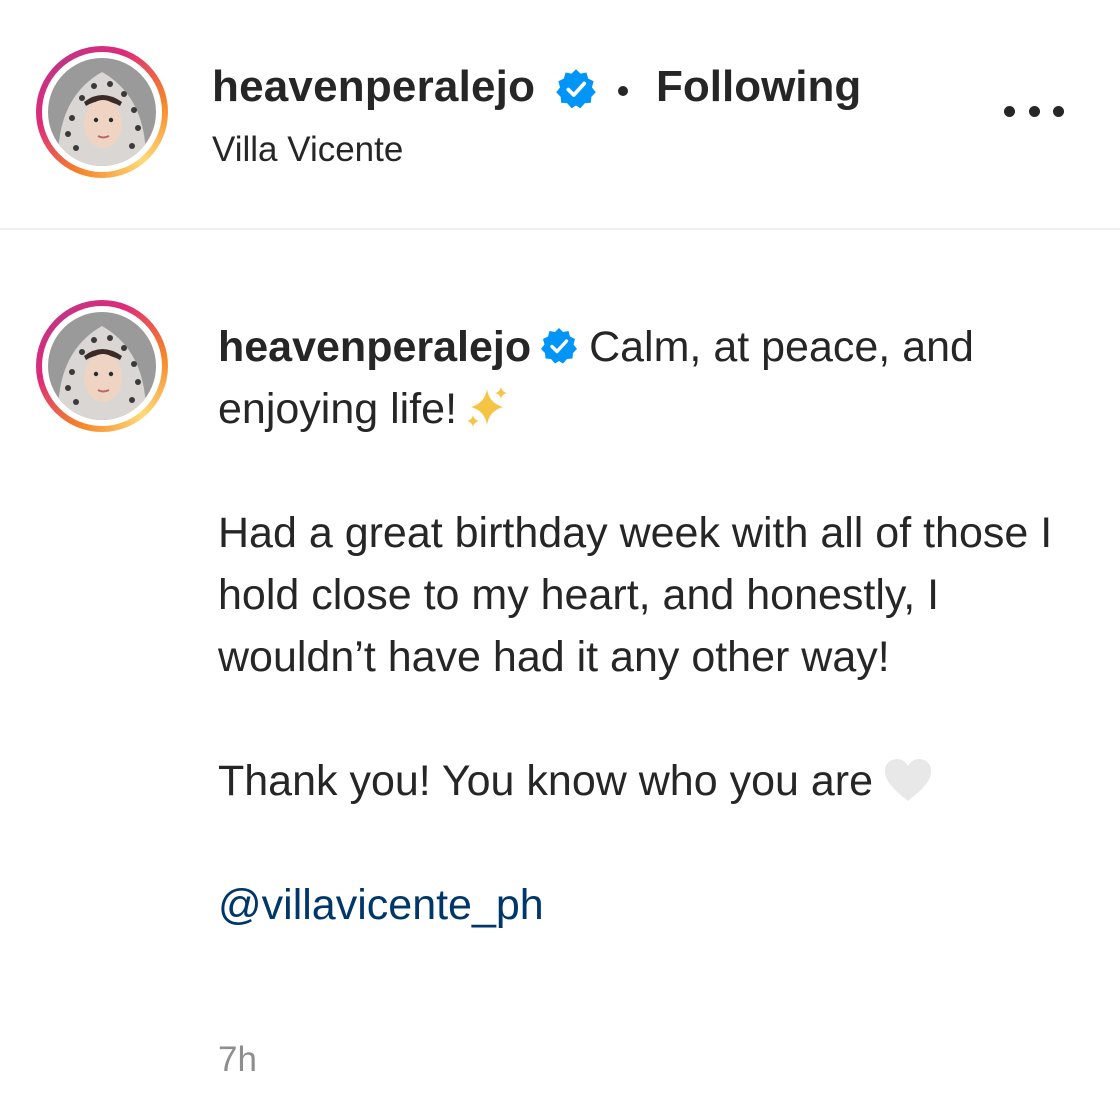 This screenshot has width=1120, height=1120. I want to click on white-heart-emoji, so click(908, 780).